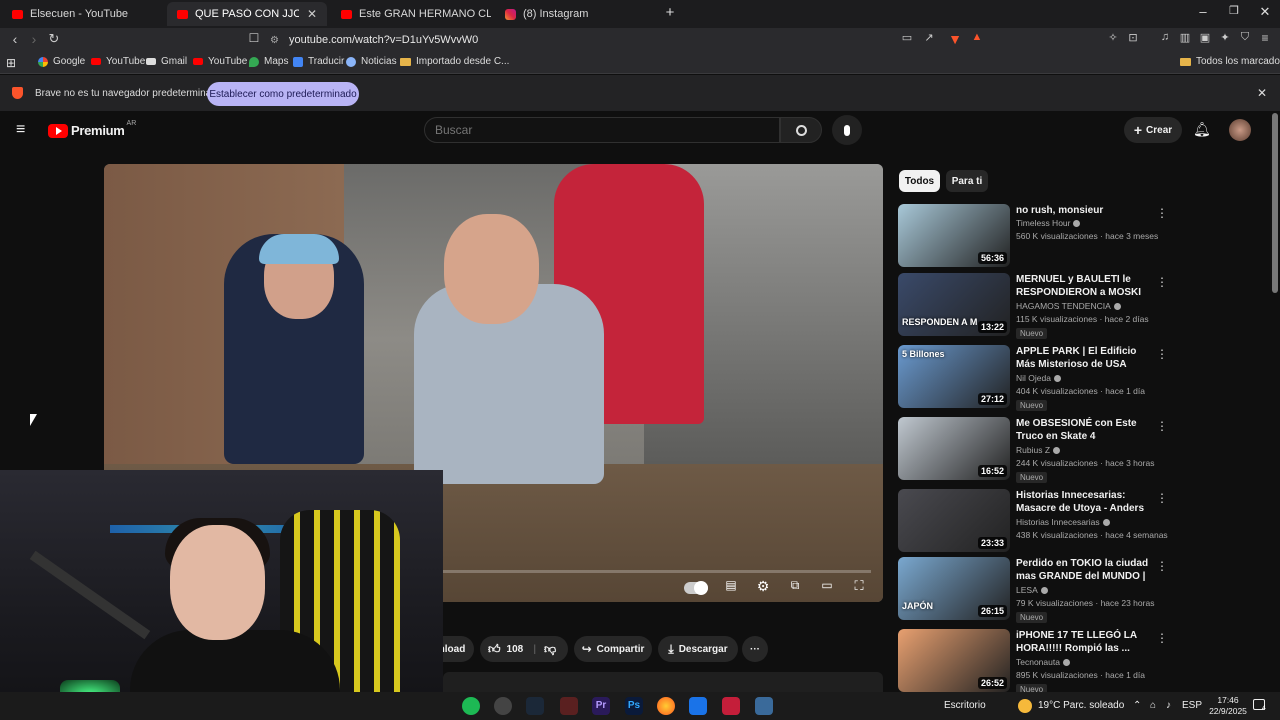 The height and width of the screenshot is (720, 1280). Describe the element at coordinates (61, 61) in the screenshot. I see `bookmark-google: Google` at that location.